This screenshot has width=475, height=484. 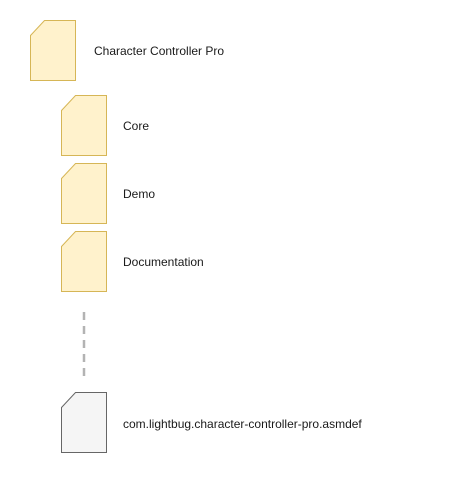 I want to click on ellipsis-connector, so click(x=84, y=347).